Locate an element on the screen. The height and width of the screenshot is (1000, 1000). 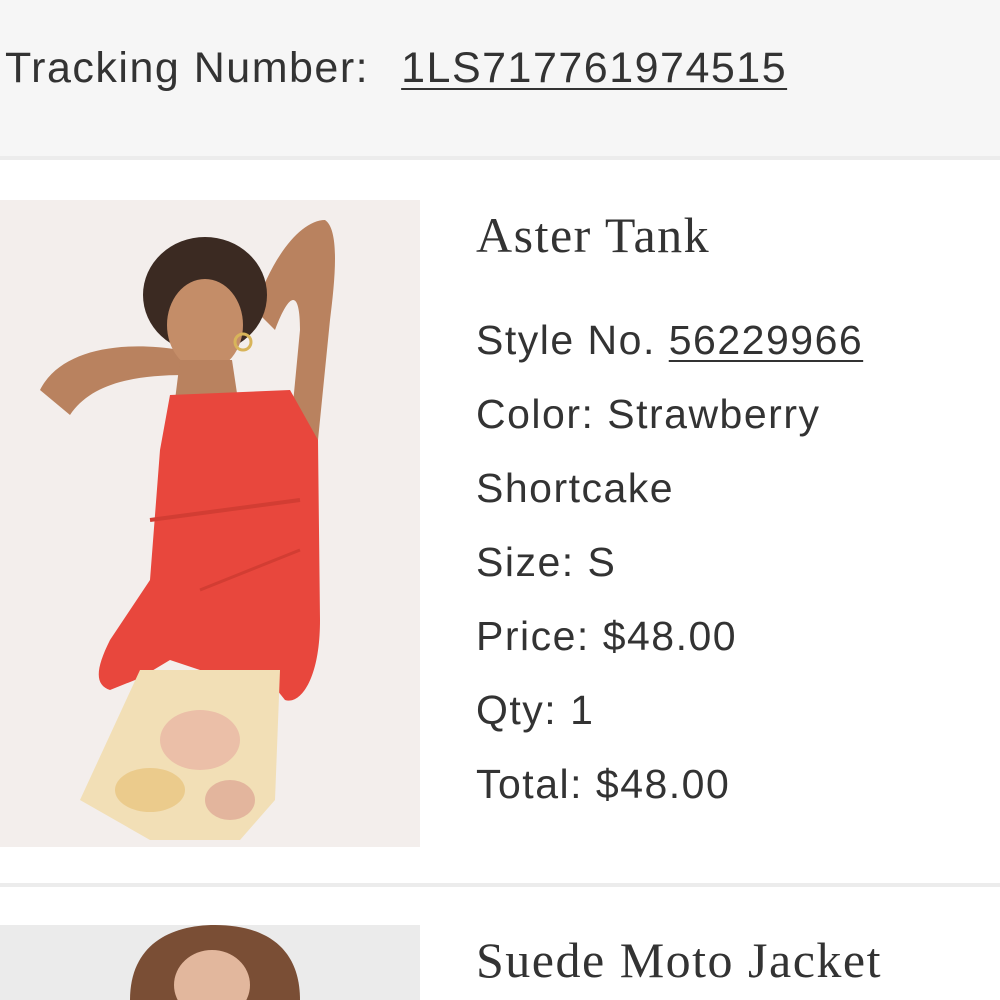
tracking-row: Tracking Number: 1LS717761974515 is located at coordinates (396, 68).